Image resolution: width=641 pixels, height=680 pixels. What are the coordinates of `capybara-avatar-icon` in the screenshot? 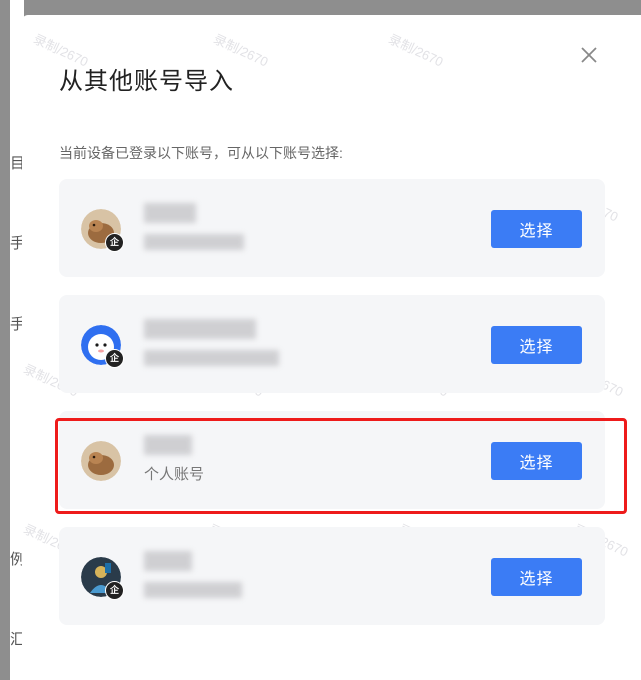 It's located at (101, 461).